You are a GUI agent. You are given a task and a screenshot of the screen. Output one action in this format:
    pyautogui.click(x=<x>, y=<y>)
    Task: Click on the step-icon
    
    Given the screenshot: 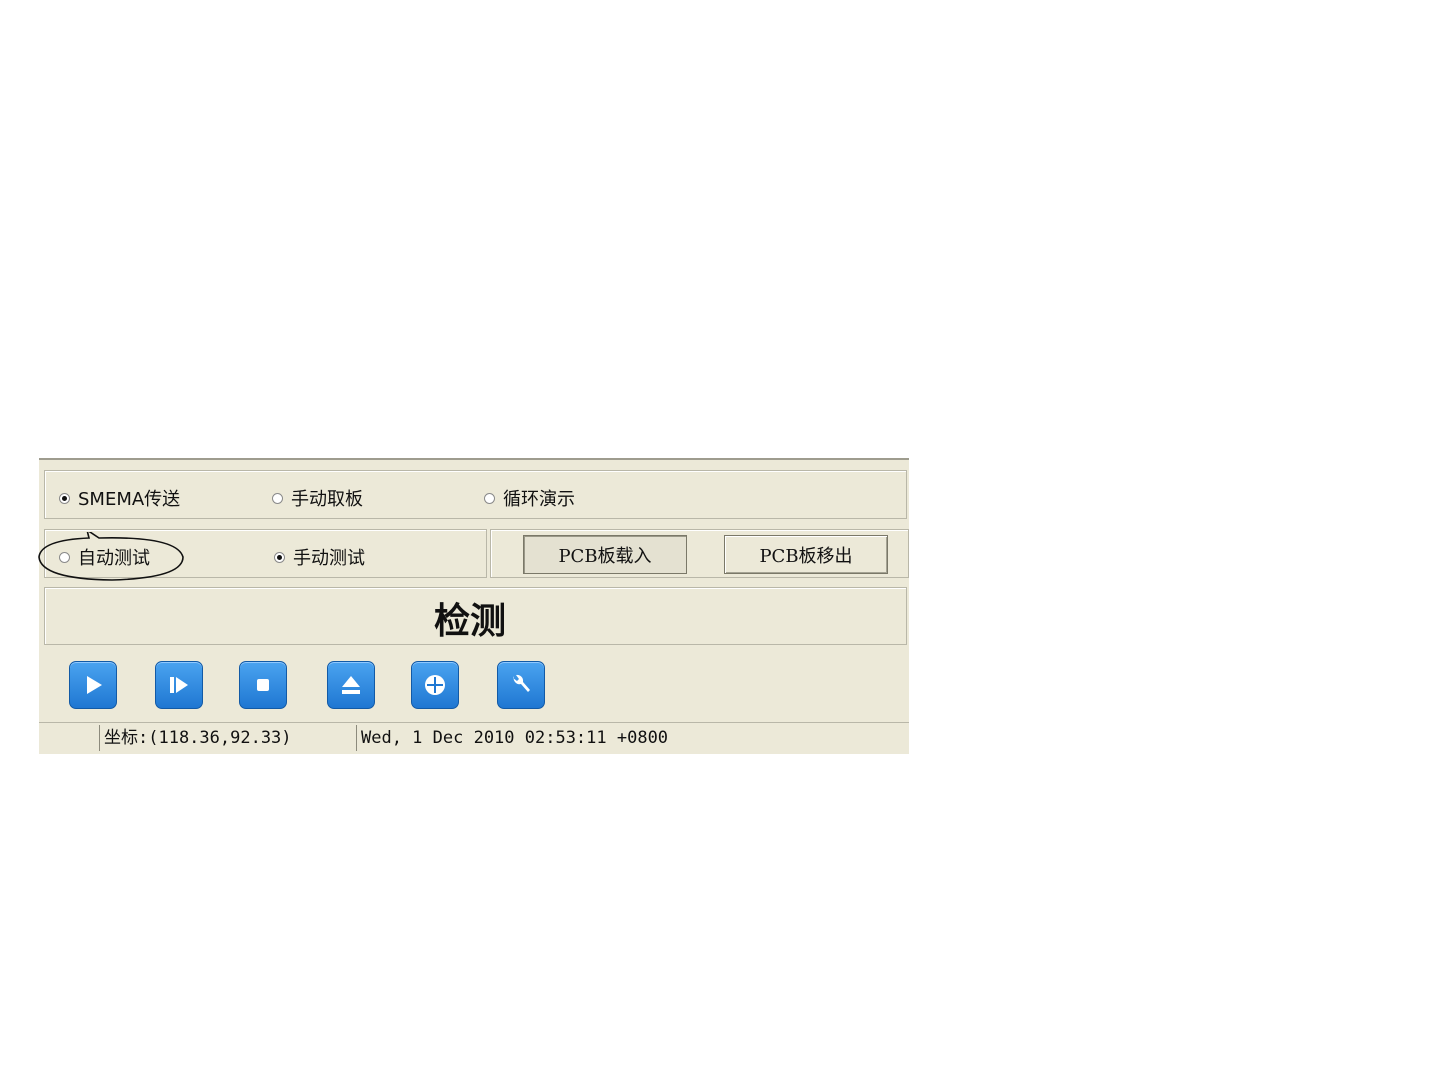 What is the action you would take?
    pyautogui.click(x=179, y=685)
    